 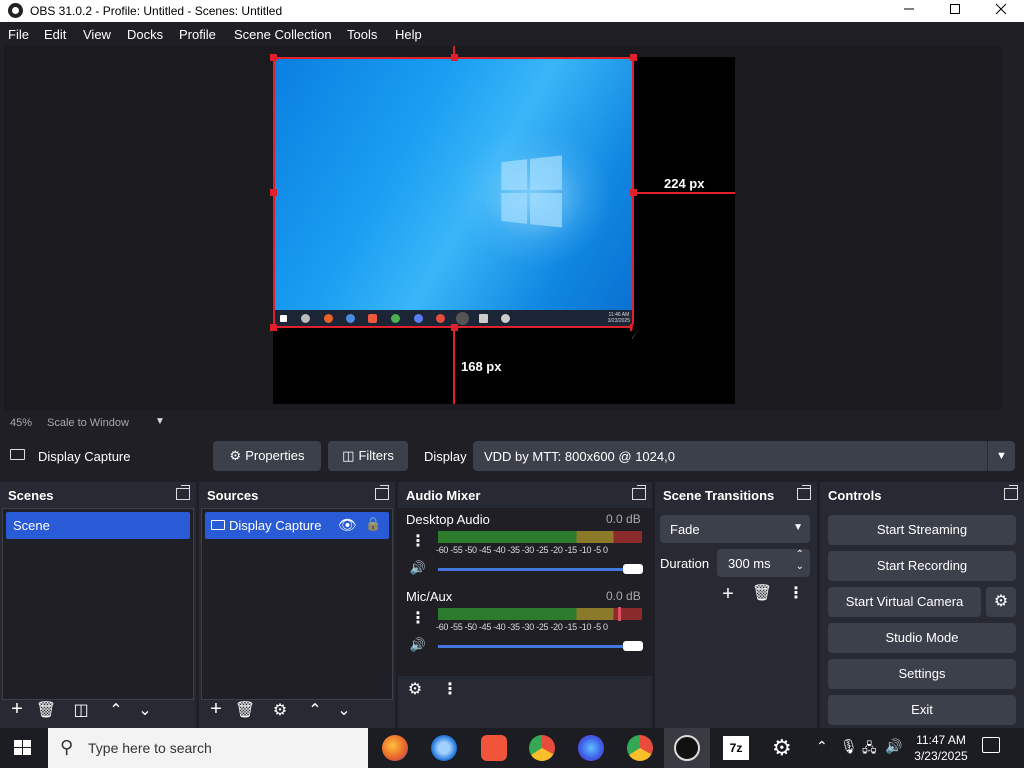 What do you see at coordinates (55, 34) in the screenshot?
I see `menu-edit: Edit` at bounding box center [55, 34].